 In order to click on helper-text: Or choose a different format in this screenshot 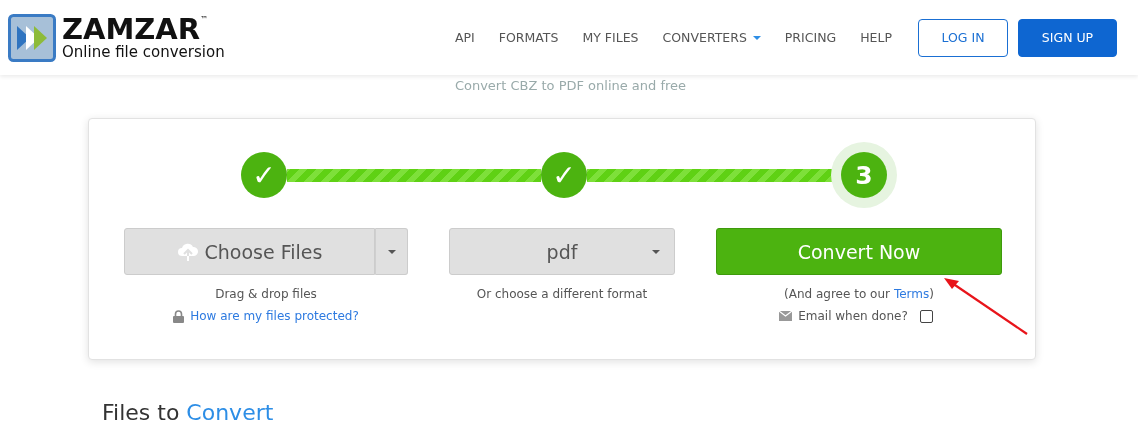, I will do `click(562, 294)`.